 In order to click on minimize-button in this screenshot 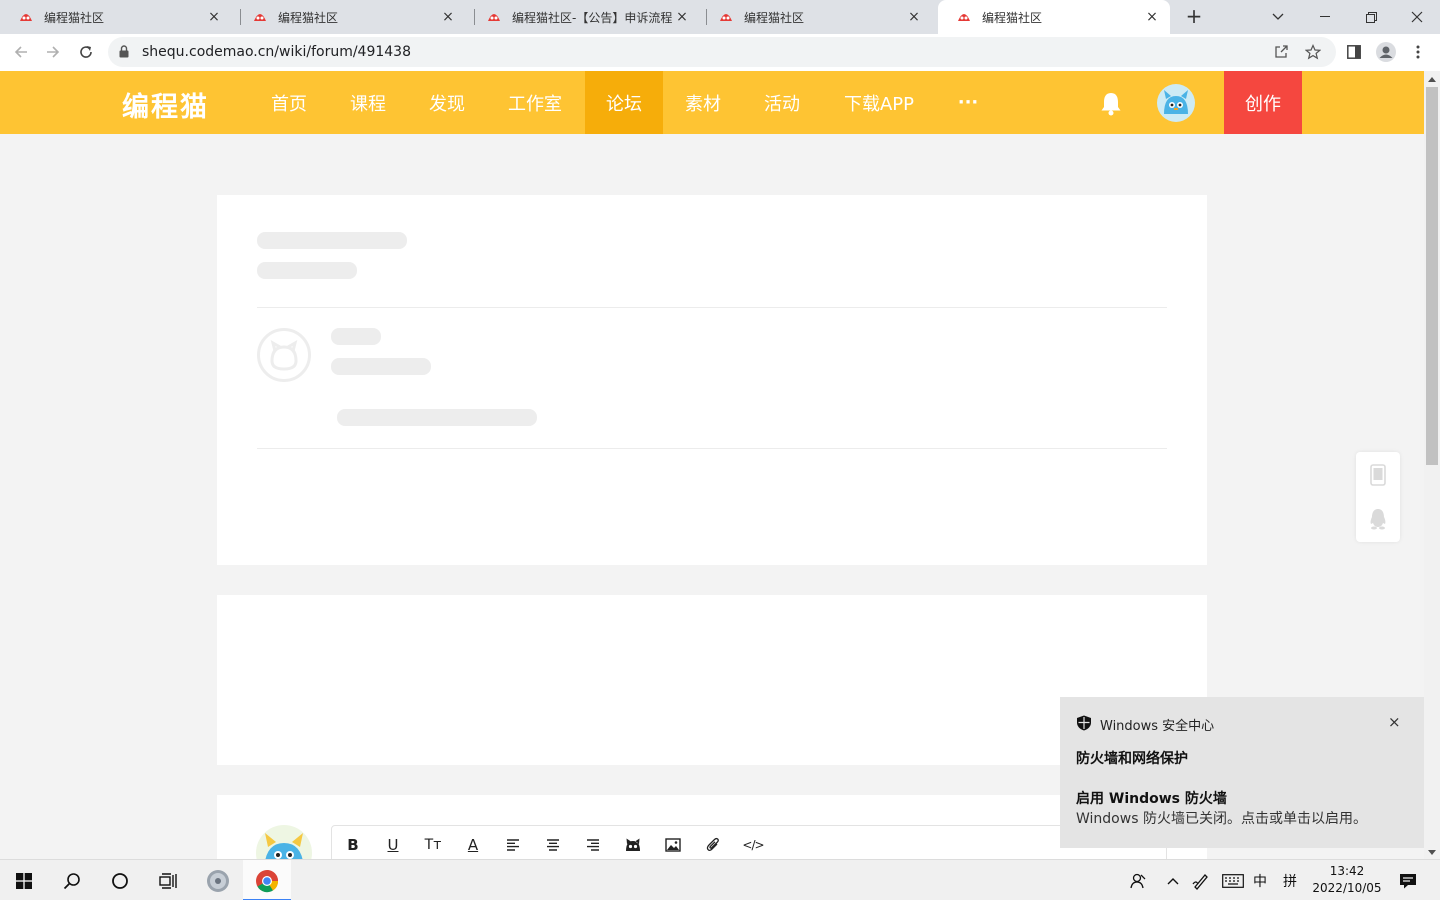, I will do `click(1325, 17)`.